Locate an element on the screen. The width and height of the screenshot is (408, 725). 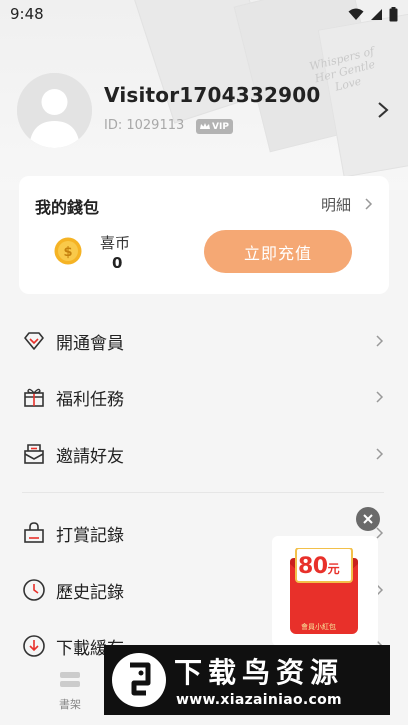
red-packet-popup: 80元 會員小紅包 is located at coordinates (325, 591).